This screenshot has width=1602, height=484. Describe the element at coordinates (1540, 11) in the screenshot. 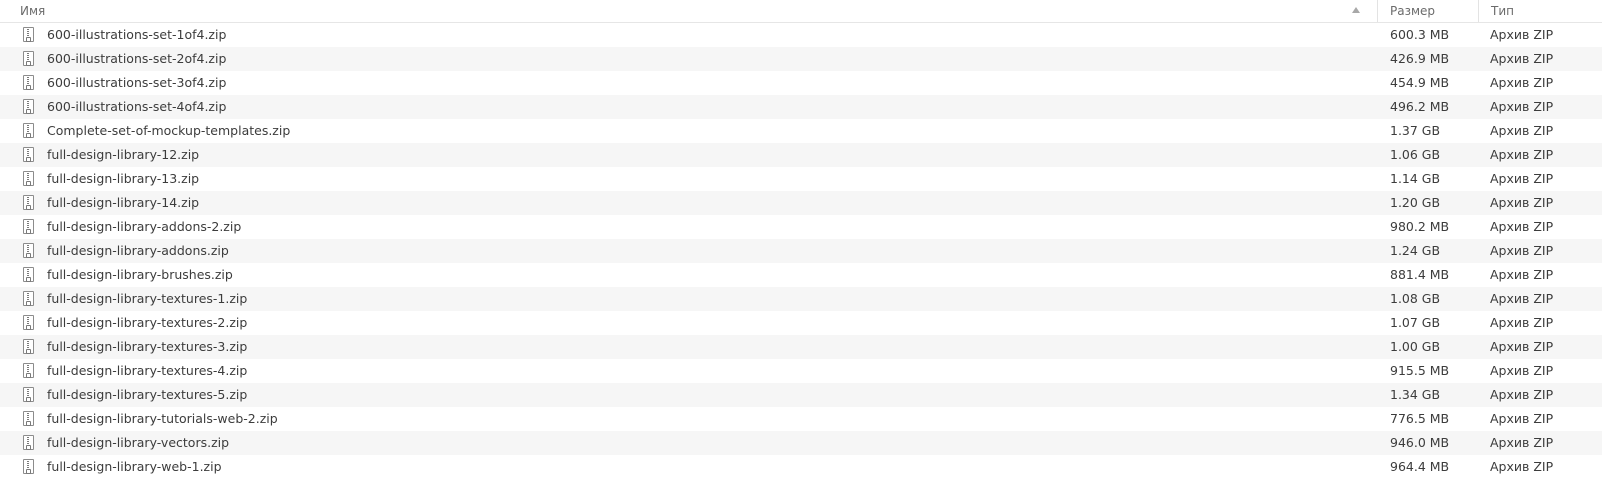

I see `column-header-type: Тип` at that location.